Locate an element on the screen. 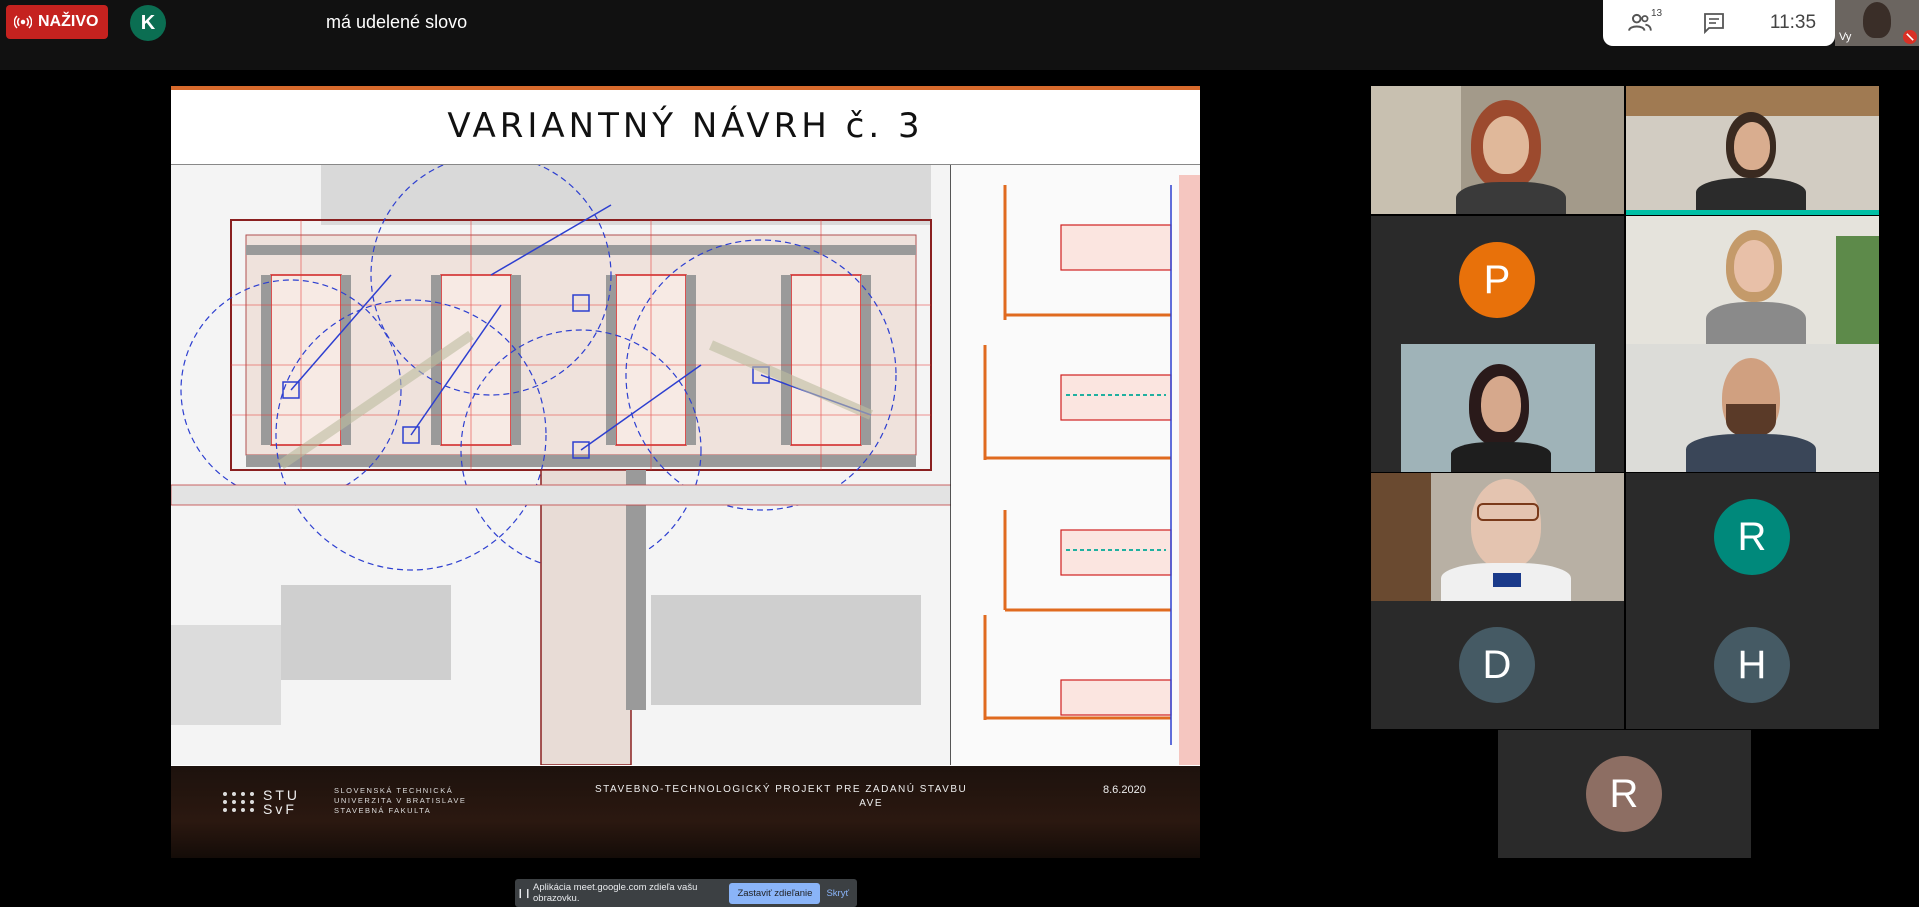  self-label: Vy is located at coordinates (1845, 37).